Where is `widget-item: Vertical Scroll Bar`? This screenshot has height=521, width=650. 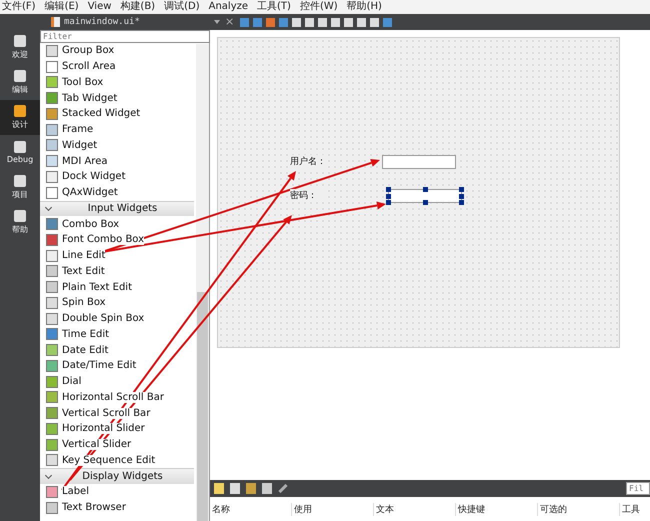
widget-item: Vertical Scroll Bar is located at coordinates (117, 413).